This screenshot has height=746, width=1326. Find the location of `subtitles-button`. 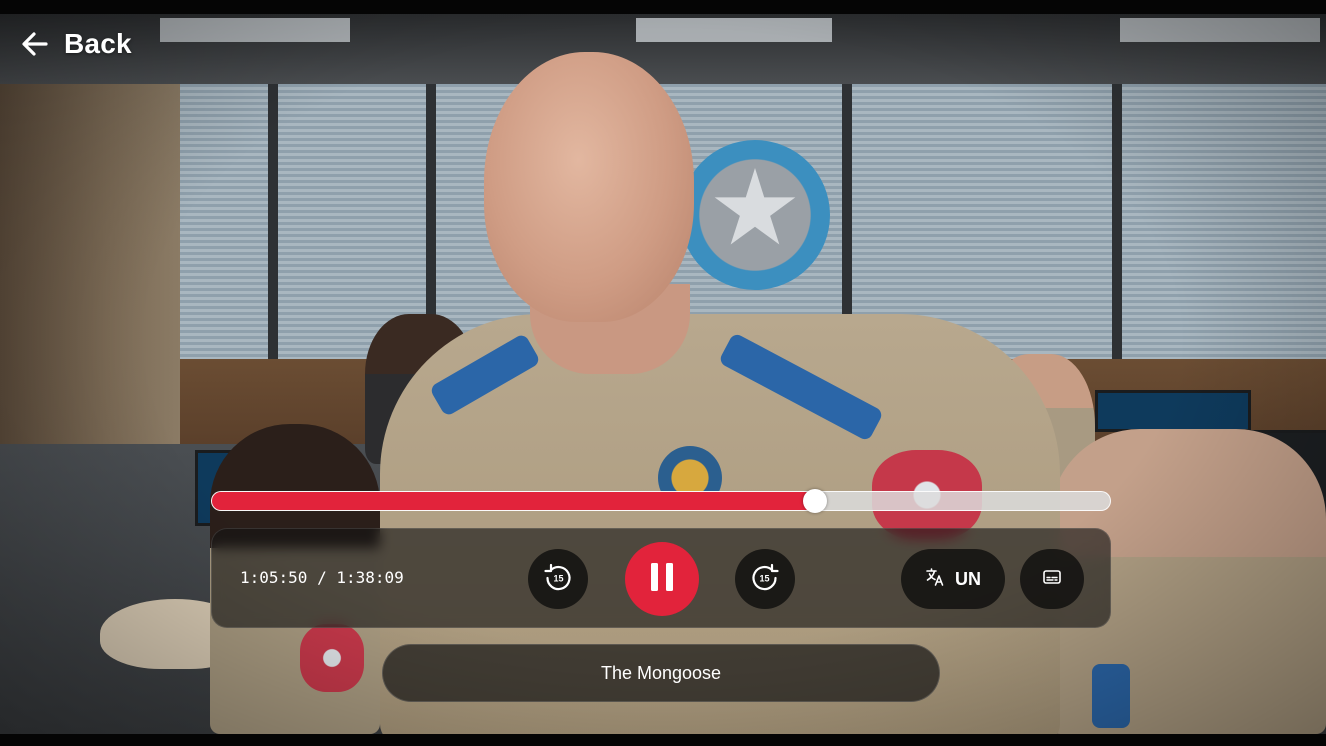

subtitles-button is located at coordinates (1052, 579).